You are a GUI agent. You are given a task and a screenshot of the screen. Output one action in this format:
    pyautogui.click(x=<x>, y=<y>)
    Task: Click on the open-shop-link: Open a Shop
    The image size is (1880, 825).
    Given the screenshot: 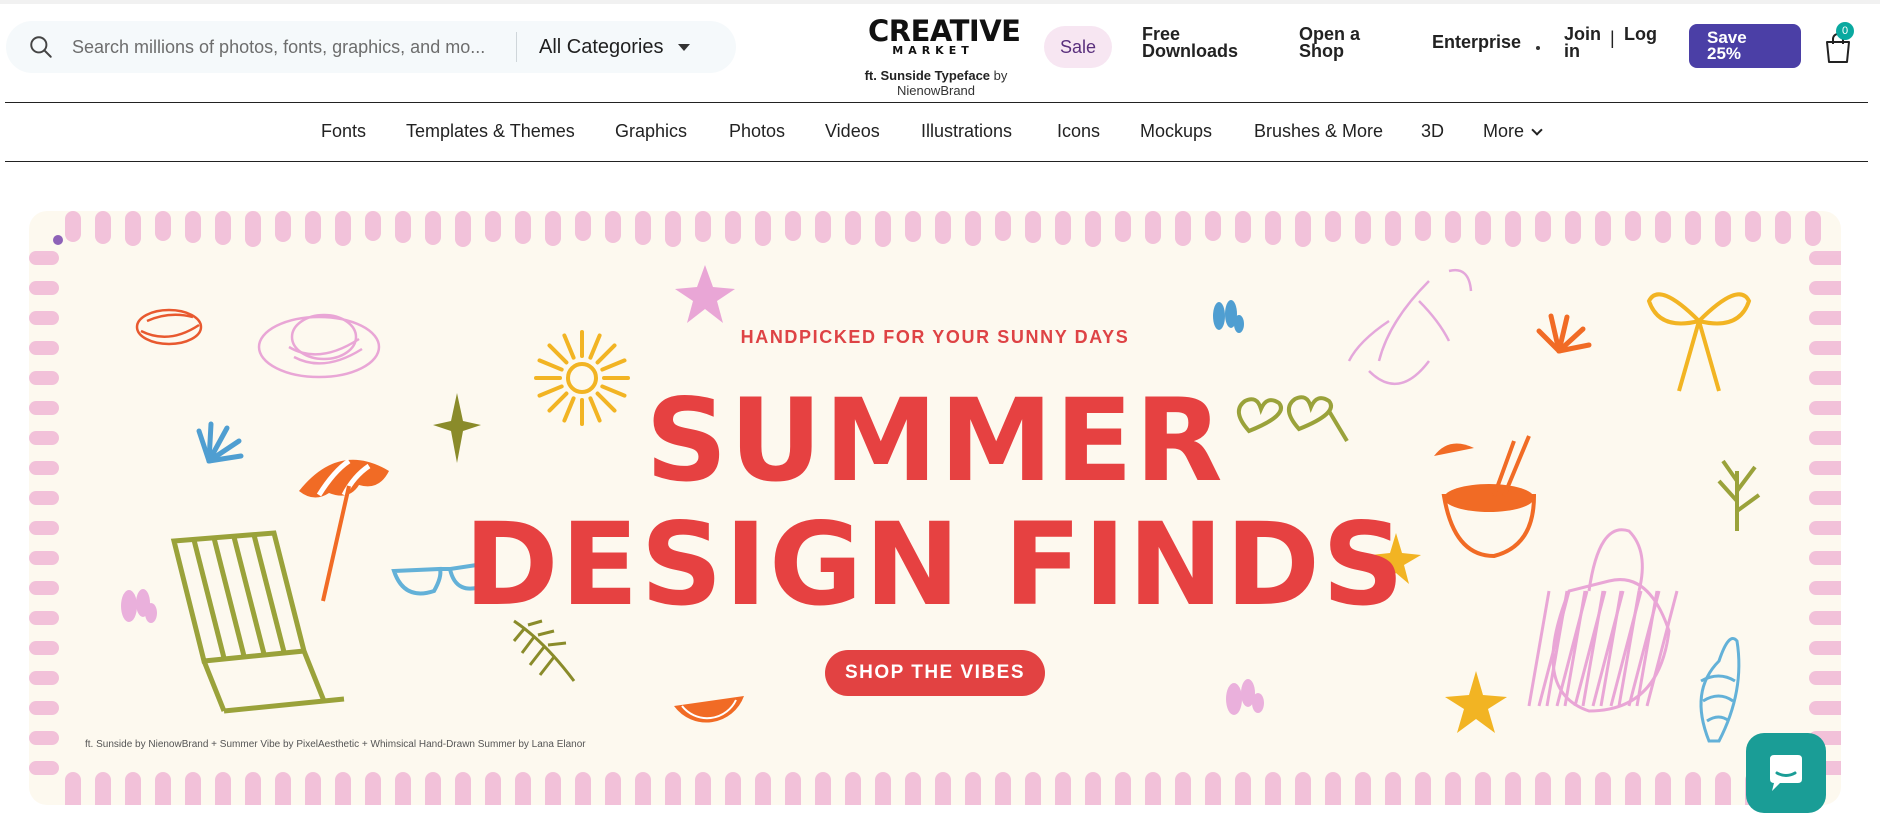 What is the action you would take?
    pyautogui.click(x=1329, y=43)
    